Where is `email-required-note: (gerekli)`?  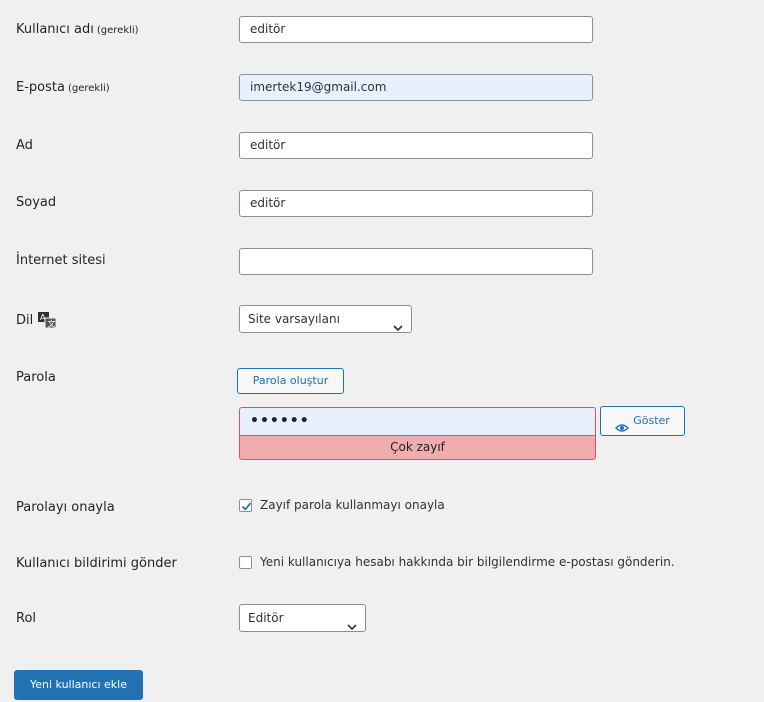 email-required-note: (gerekli) is located at coordinates (88, 88).